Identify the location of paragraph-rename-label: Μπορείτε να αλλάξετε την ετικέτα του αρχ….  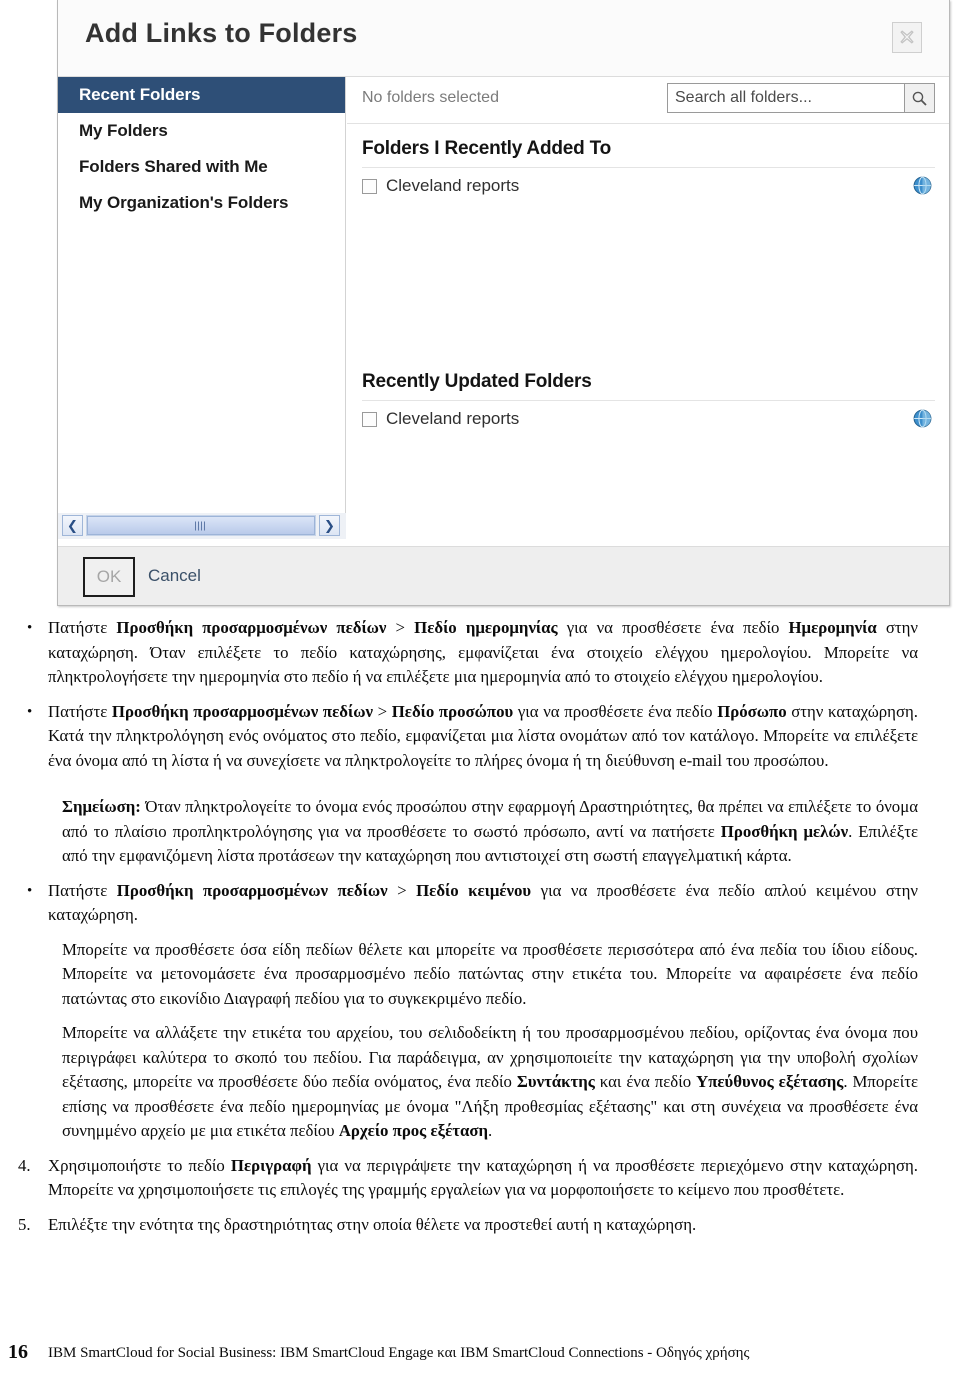
(480, 1082).